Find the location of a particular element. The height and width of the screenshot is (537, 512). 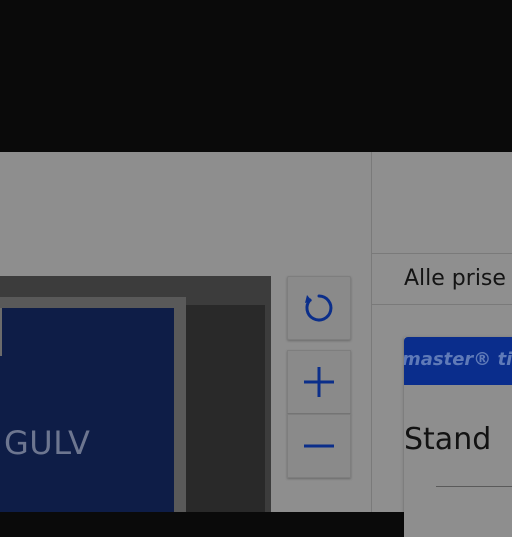

zoom-in-button is located at coordinates (319, 382).